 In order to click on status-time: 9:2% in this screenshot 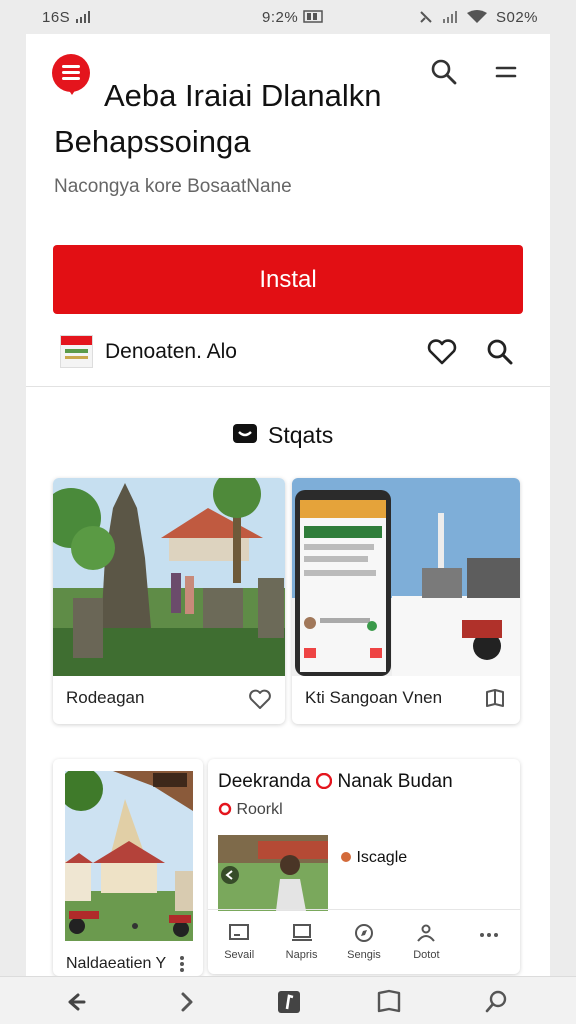, I will do `click(293, 17)`.